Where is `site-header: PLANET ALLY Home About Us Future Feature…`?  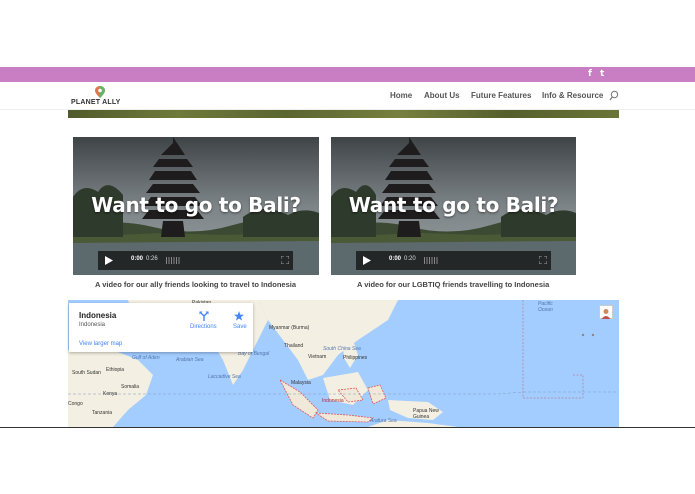 site-header: PLANET ALLY Home About Us Future Feature… is located at coordinates (347, 96).